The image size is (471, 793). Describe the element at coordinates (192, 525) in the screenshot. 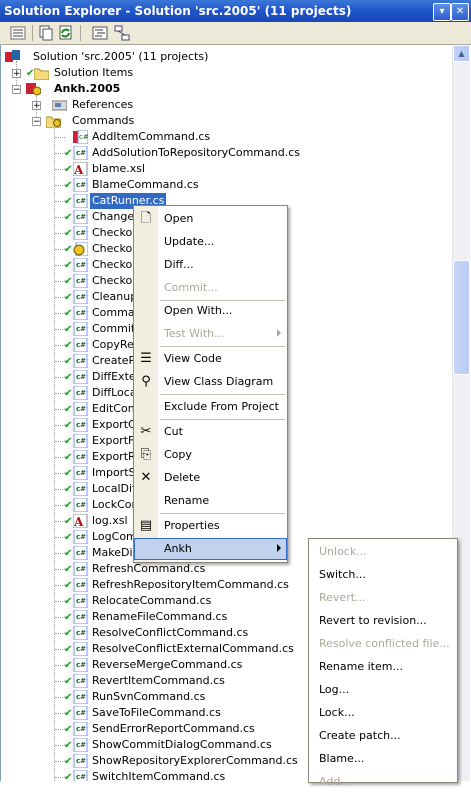

I see `menu-item-label: Properties` at that location.